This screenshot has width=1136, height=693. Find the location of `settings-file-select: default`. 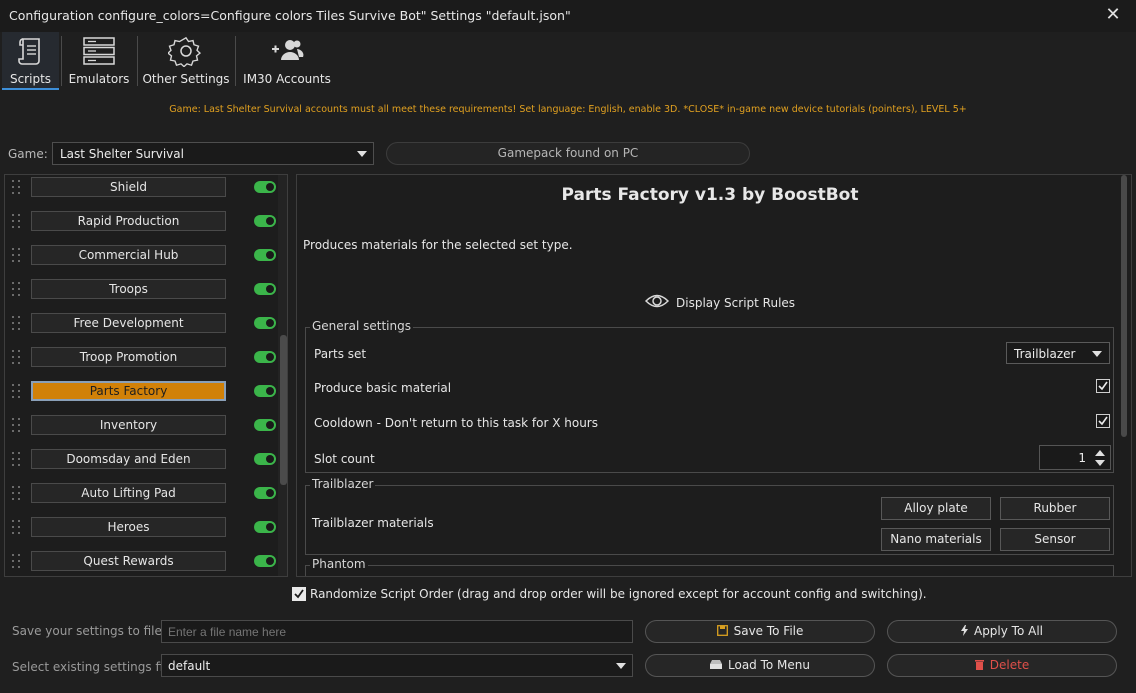

settings-file-select: default is located at coordinates (397, 665).